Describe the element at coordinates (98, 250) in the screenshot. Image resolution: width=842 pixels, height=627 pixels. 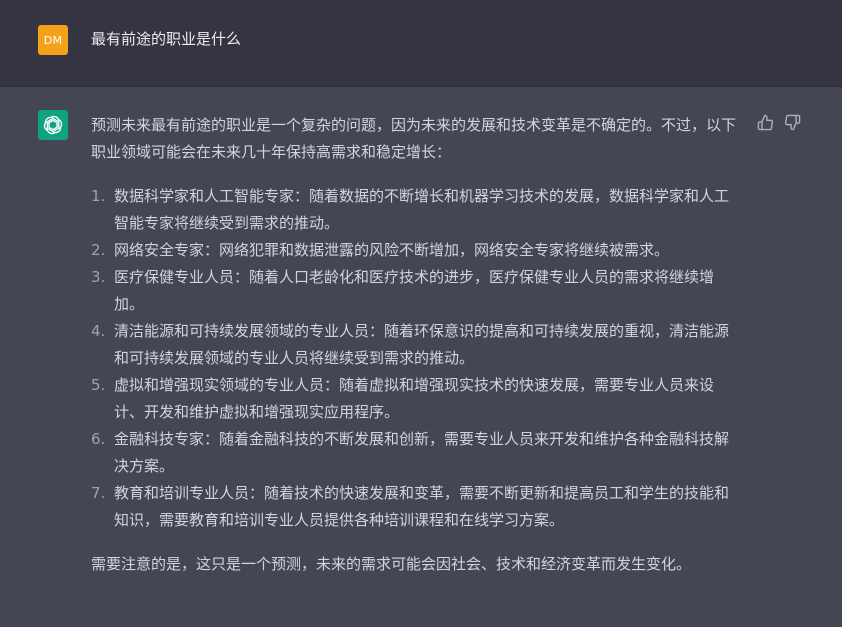
I see `list-number: 2.` at that location.